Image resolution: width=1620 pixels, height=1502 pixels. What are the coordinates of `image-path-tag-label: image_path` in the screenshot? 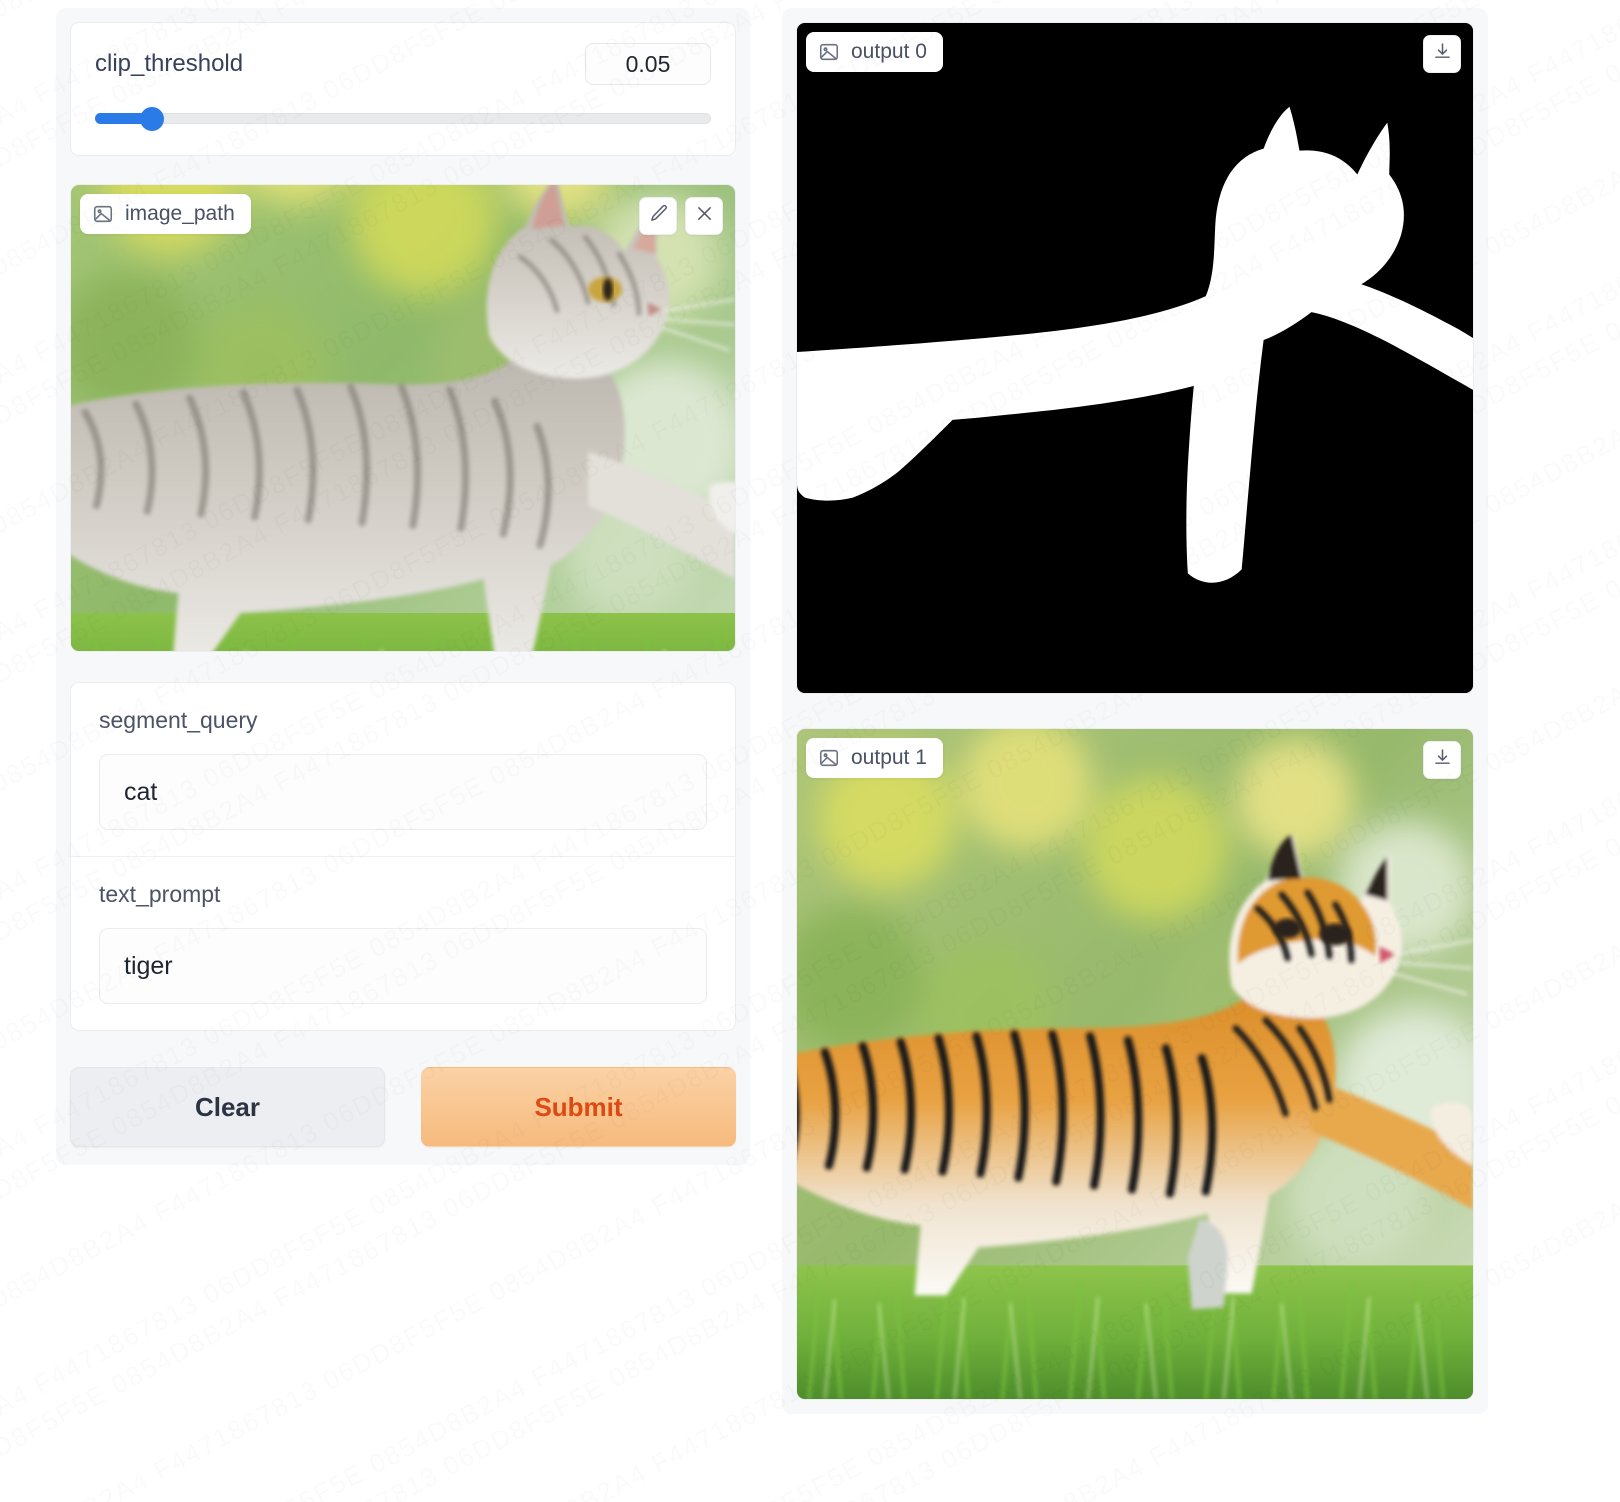 It's located at (180, 213).